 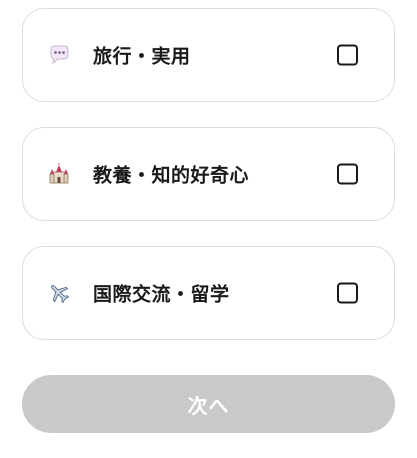 I want to click on speech-bubble-icon, so click(x=59, y=55).